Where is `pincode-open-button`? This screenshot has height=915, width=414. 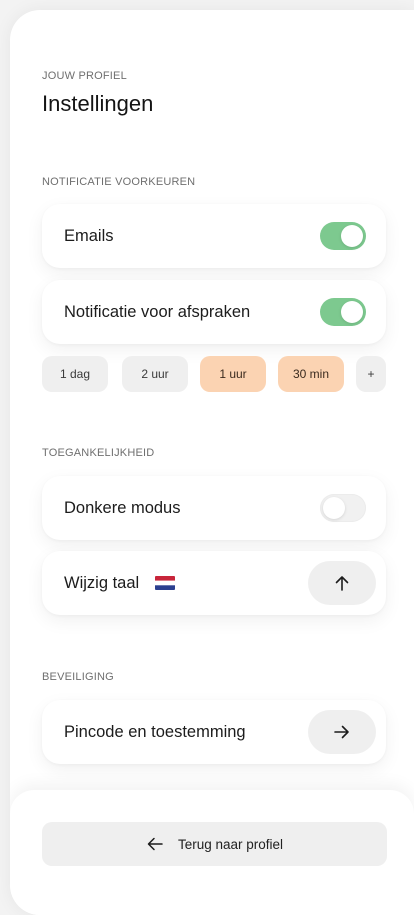 pincode-open-button is located at coordinates (342, 732).